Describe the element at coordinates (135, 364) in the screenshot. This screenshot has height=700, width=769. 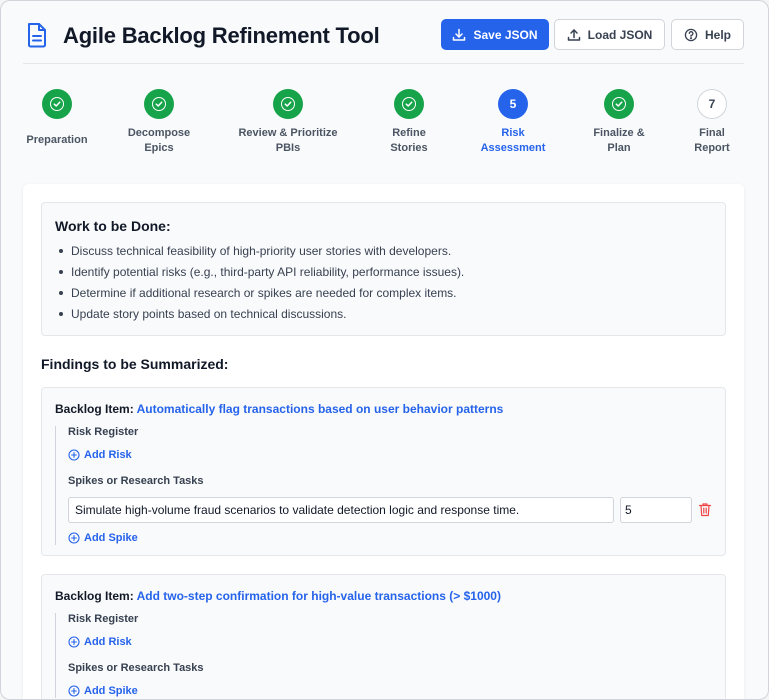
I see `findings-title: Findings to be Summarized:` at that location.